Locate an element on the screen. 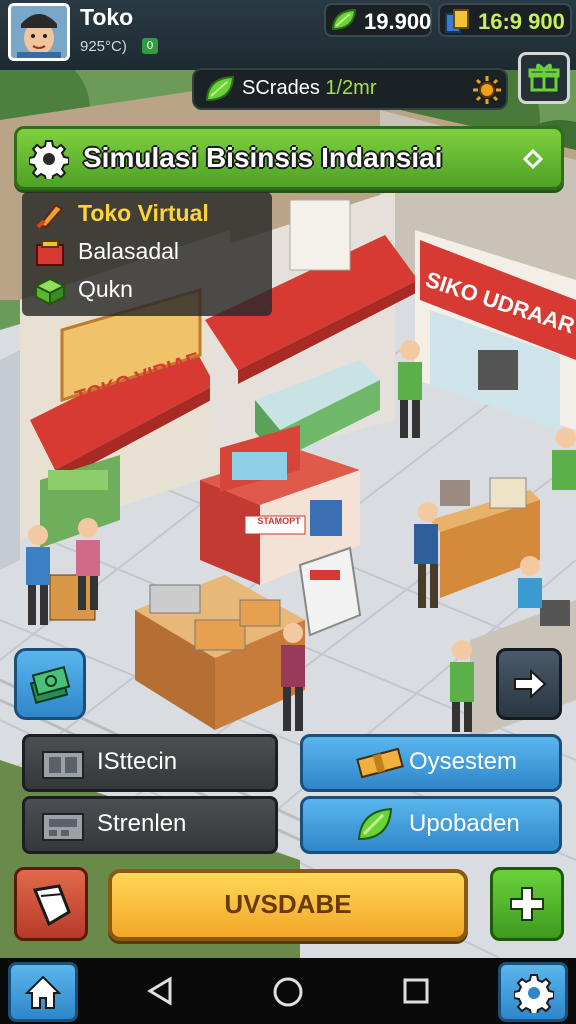 The height and width of the screenshot is (1024, 576). next-arrow-button is located at coordinates (529, 684).